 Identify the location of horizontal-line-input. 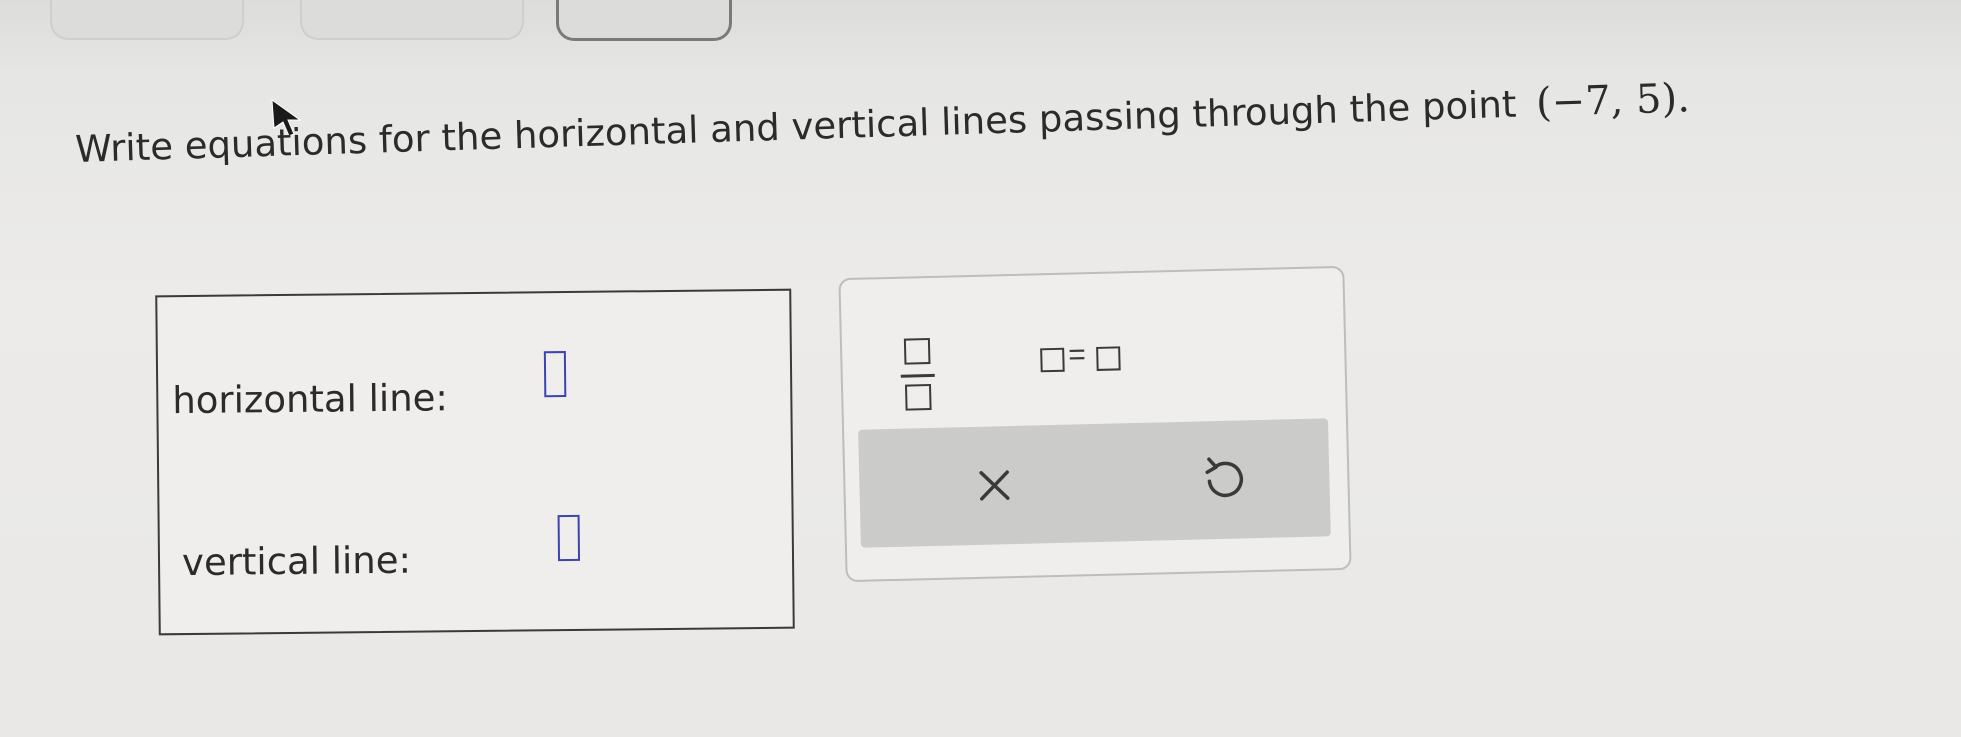
(555, 374).